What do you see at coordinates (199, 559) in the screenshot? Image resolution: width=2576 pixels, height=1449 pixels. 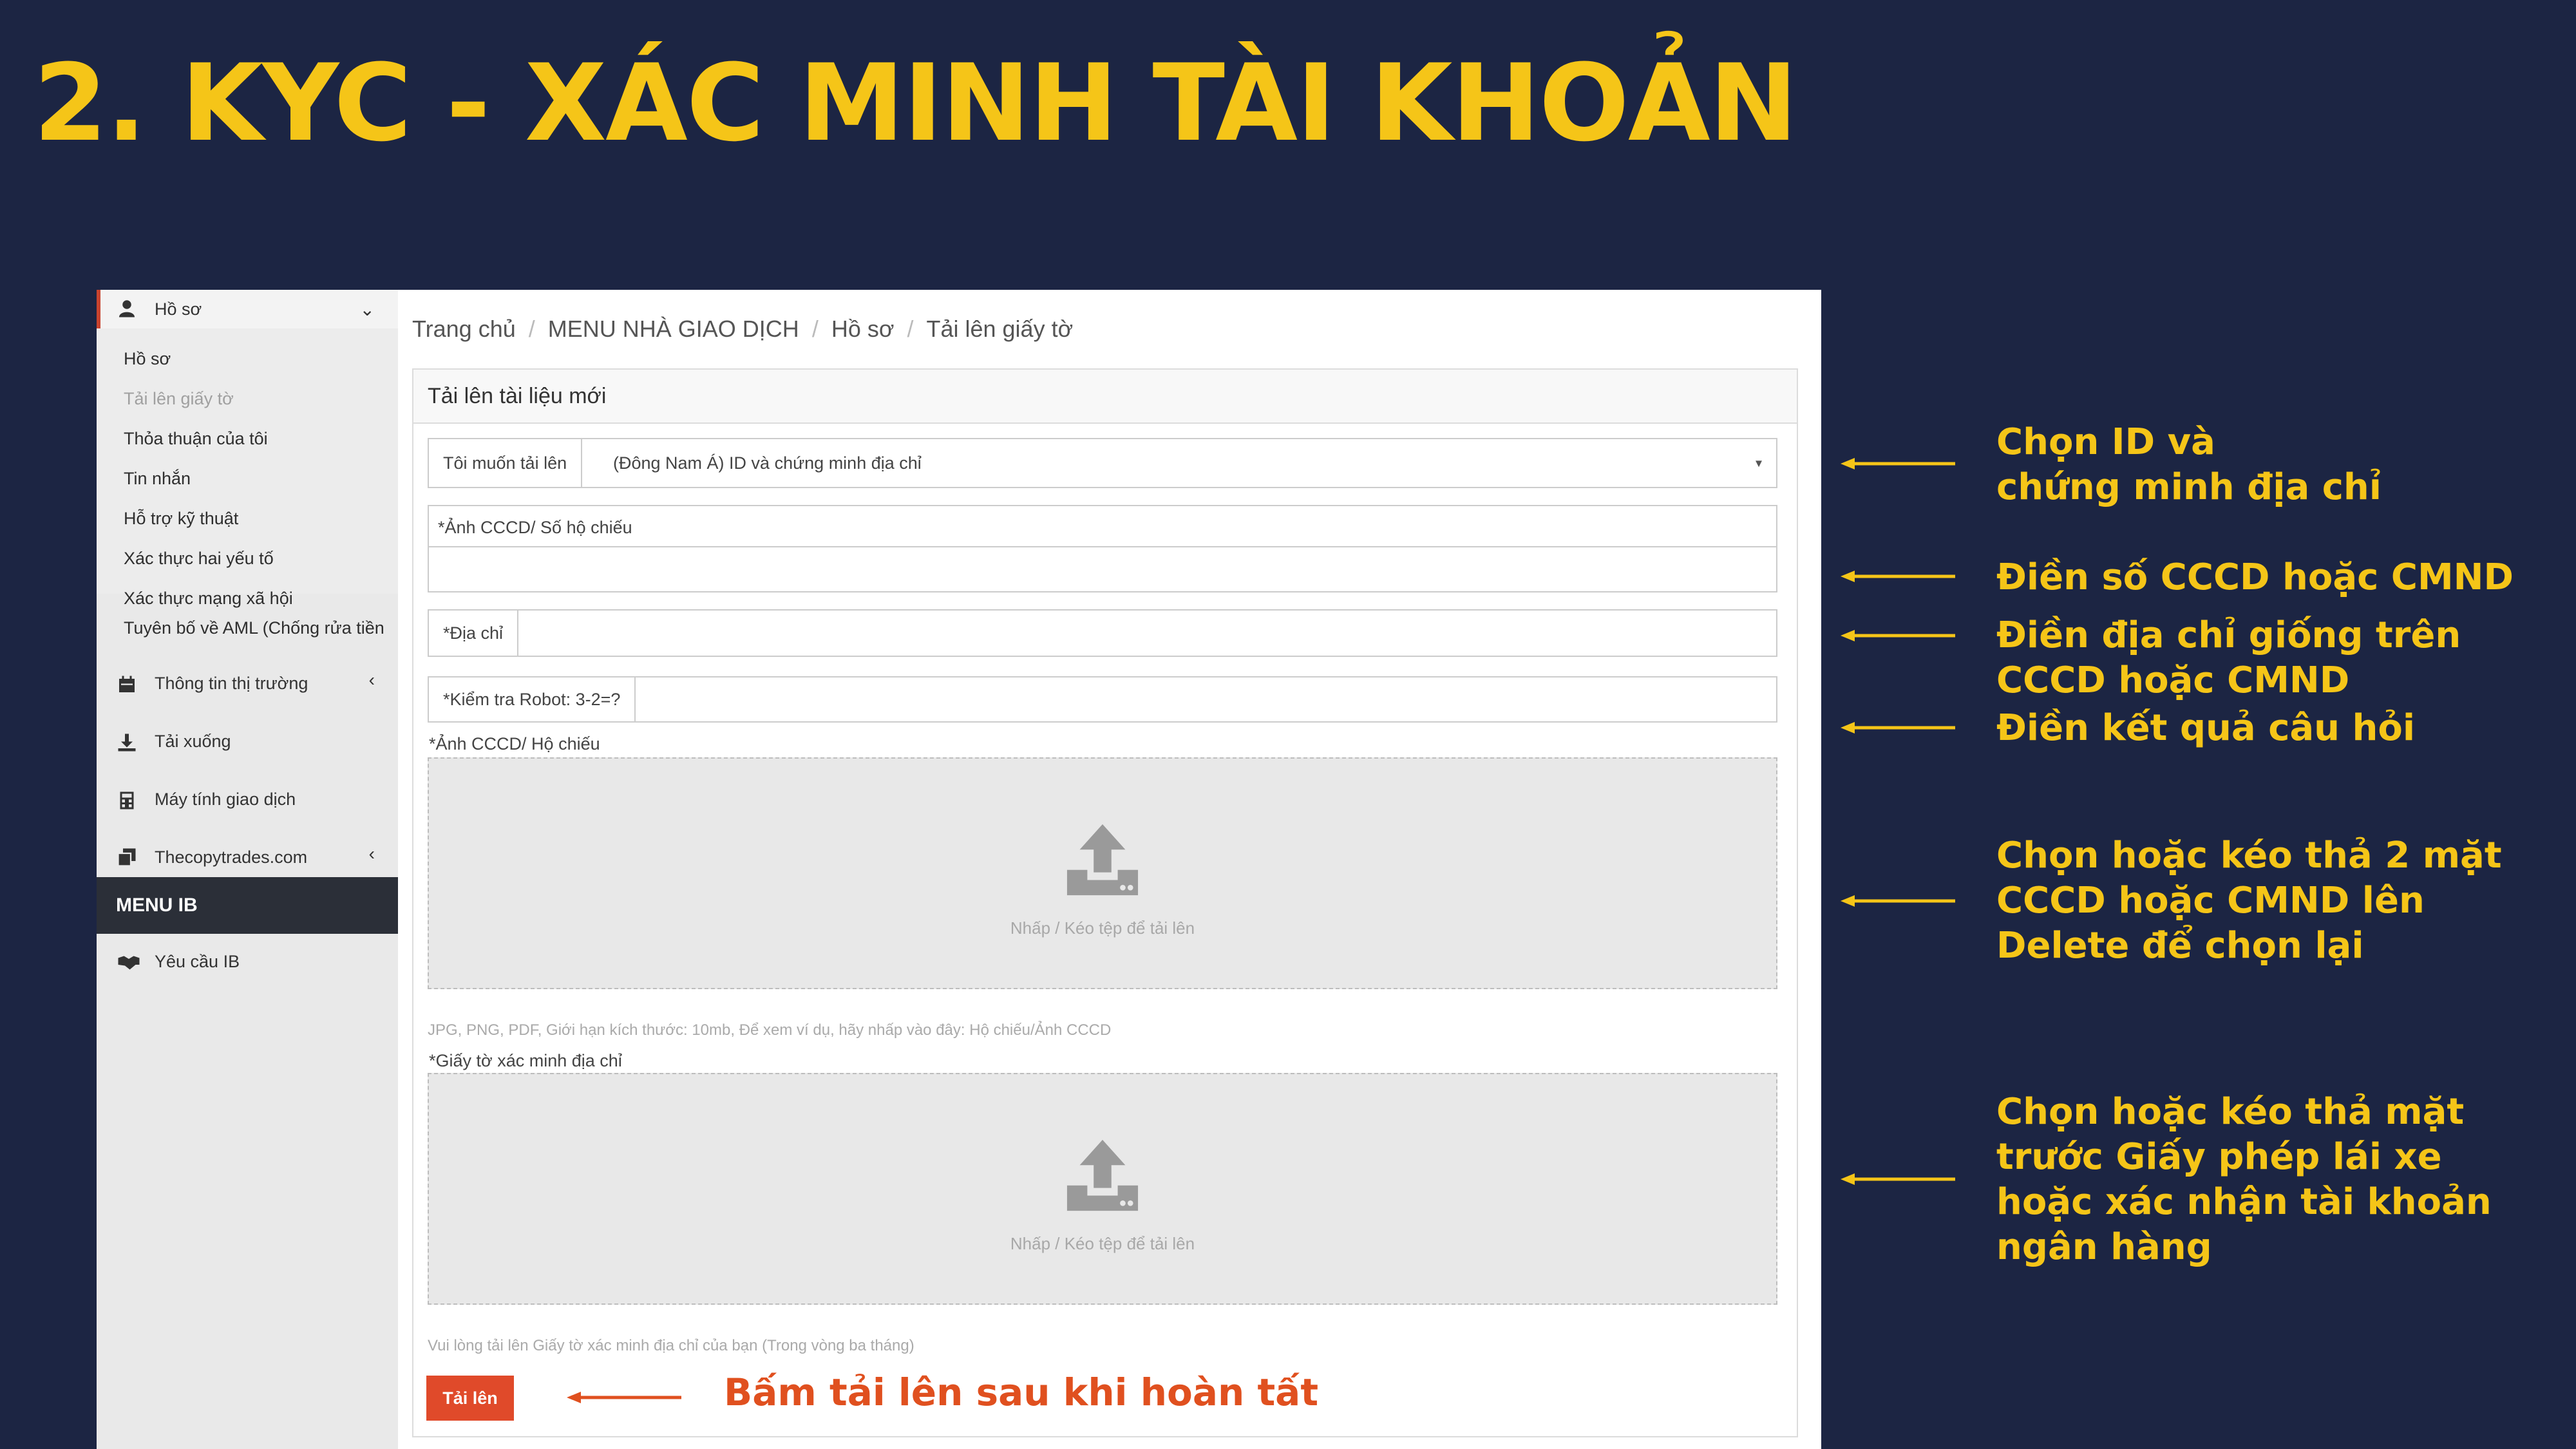 I see `submenu-item-2fa: Xác thực hai yếu tố` at bounding box center [199, 559].